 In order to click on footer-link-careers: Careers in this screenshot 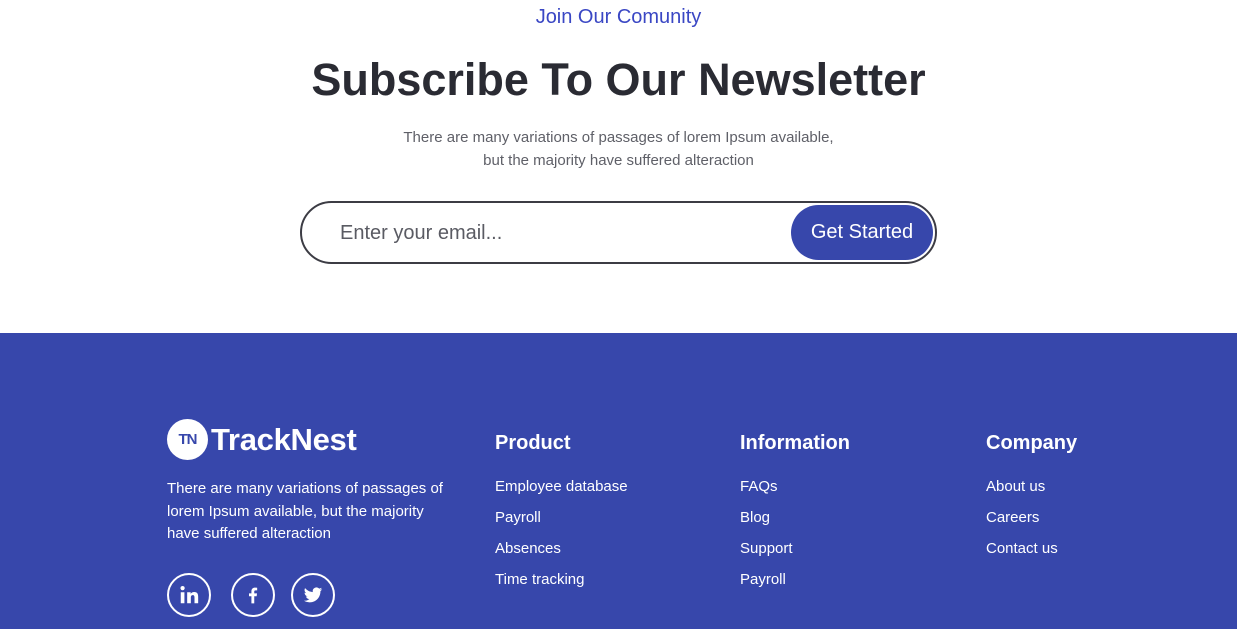, I will do `click(1012, 517)`.